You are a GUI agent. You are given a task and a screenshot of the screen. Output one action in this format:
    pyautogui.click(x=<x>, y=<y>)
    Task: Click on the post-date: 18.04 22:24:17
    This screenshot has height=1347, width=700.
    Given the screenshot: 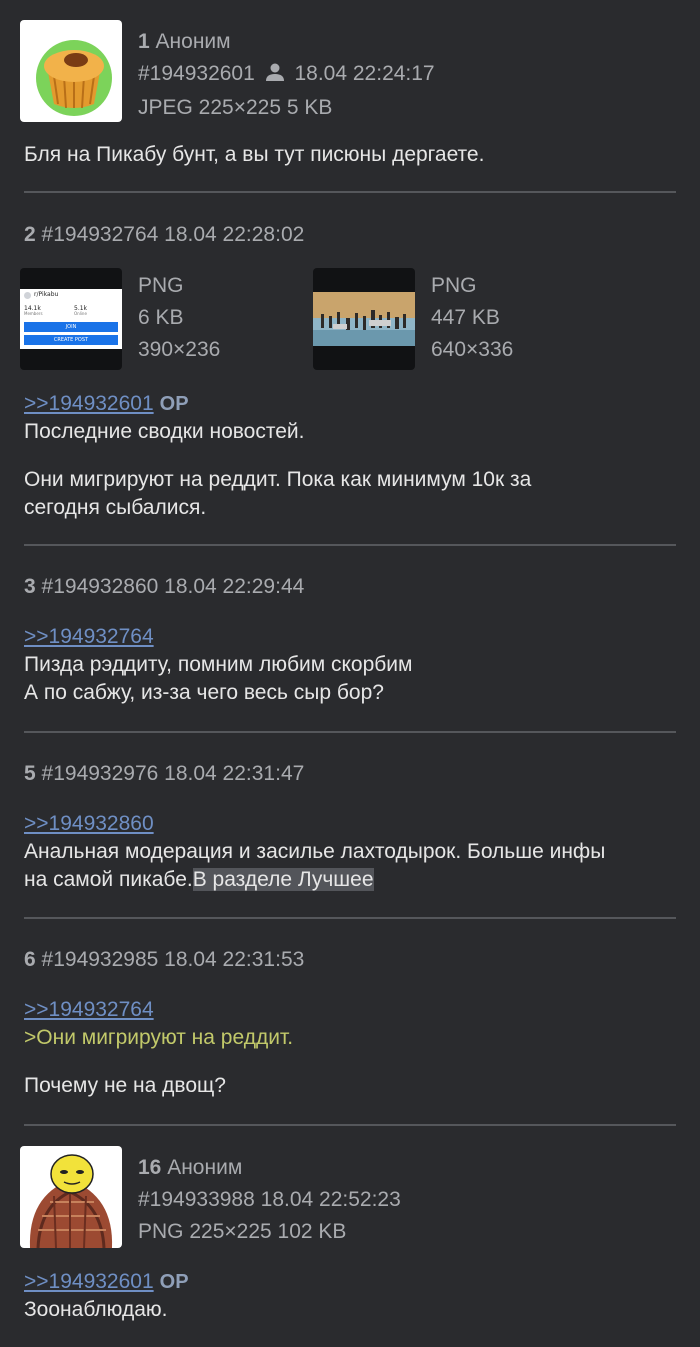 What is the action you would take?
    pyautogui.click(x=364, y=73)
    